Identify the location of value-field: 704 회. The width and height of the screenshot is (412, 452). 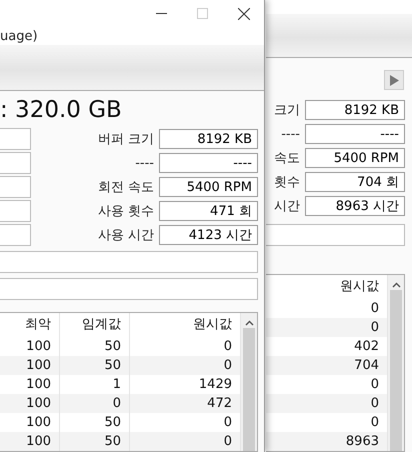
(355, 182).